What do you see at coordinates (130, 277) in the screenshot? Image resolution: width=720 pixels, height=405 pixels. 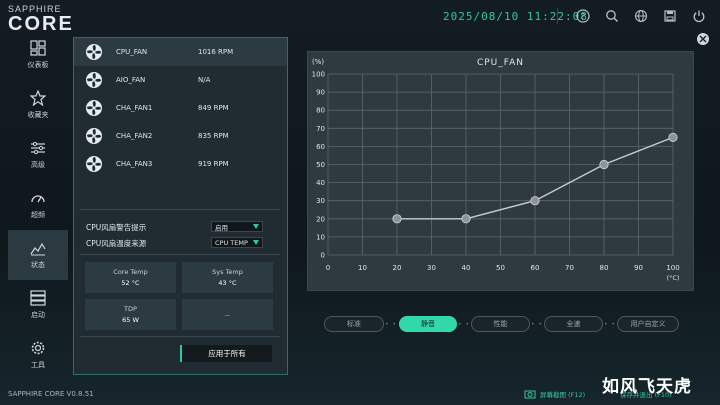 I see `core-temp-card: Core Temp 52 °C` at bounding box center [130, 277].